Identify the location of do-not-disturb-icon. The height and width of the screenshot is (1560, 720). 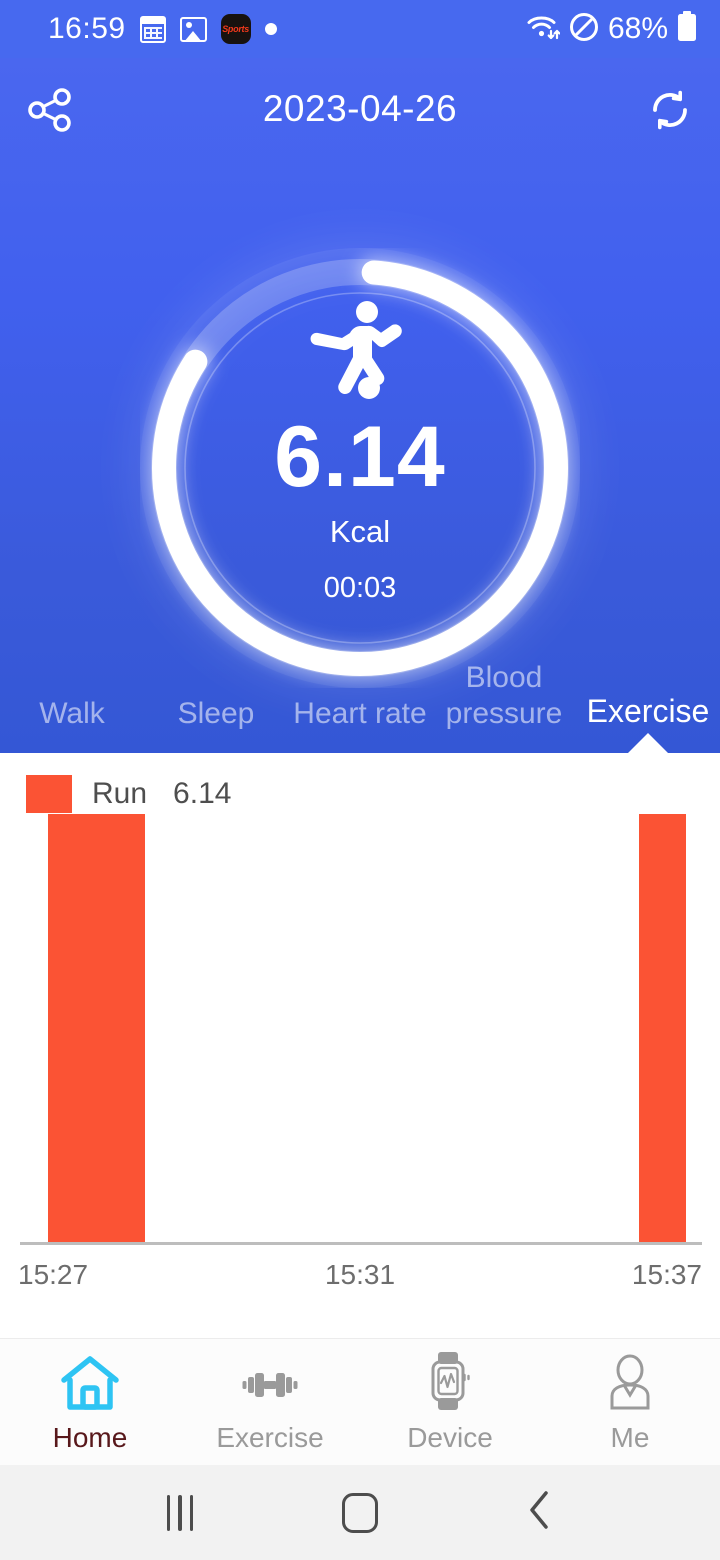
(584, 29).